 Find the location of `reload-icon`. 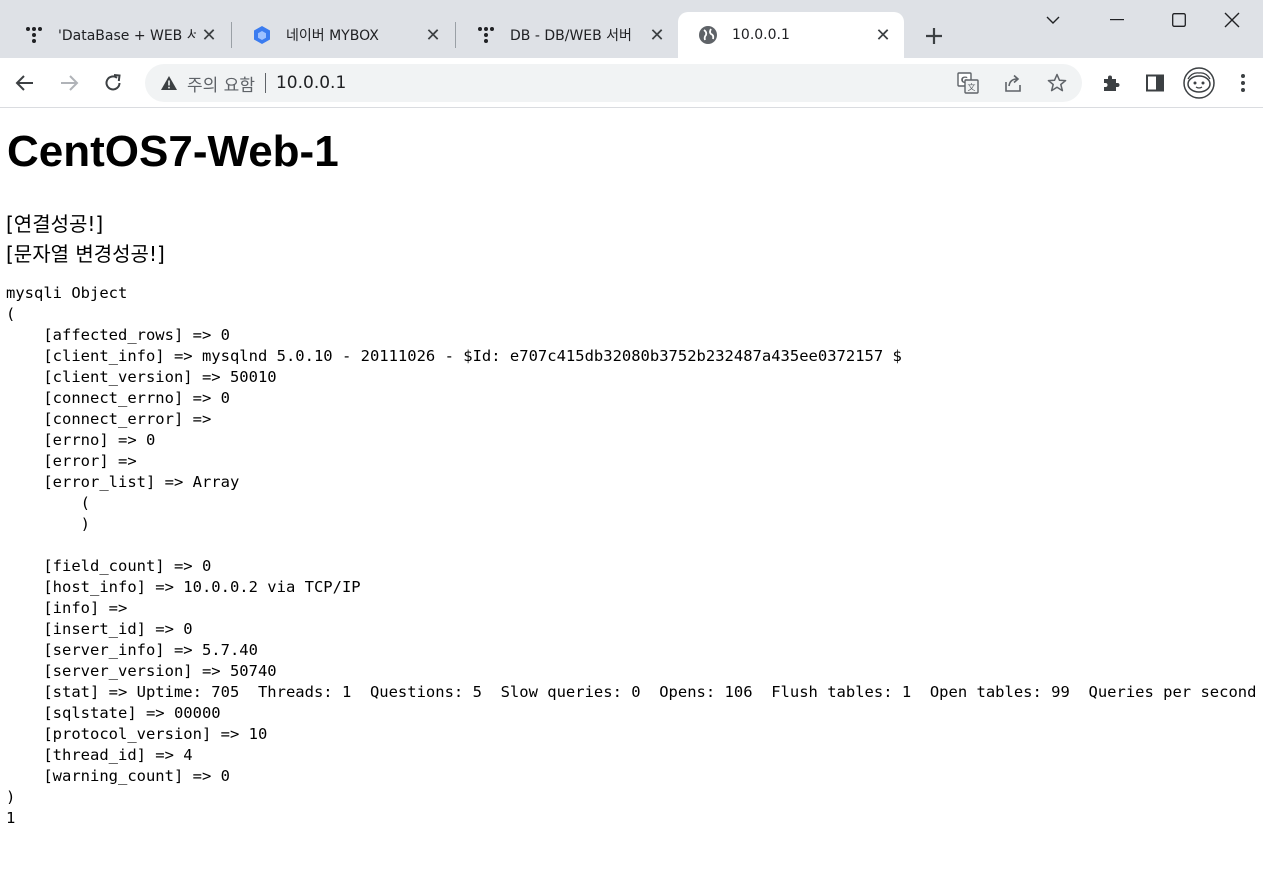

reload-icon is located at coordinates (113, 82).